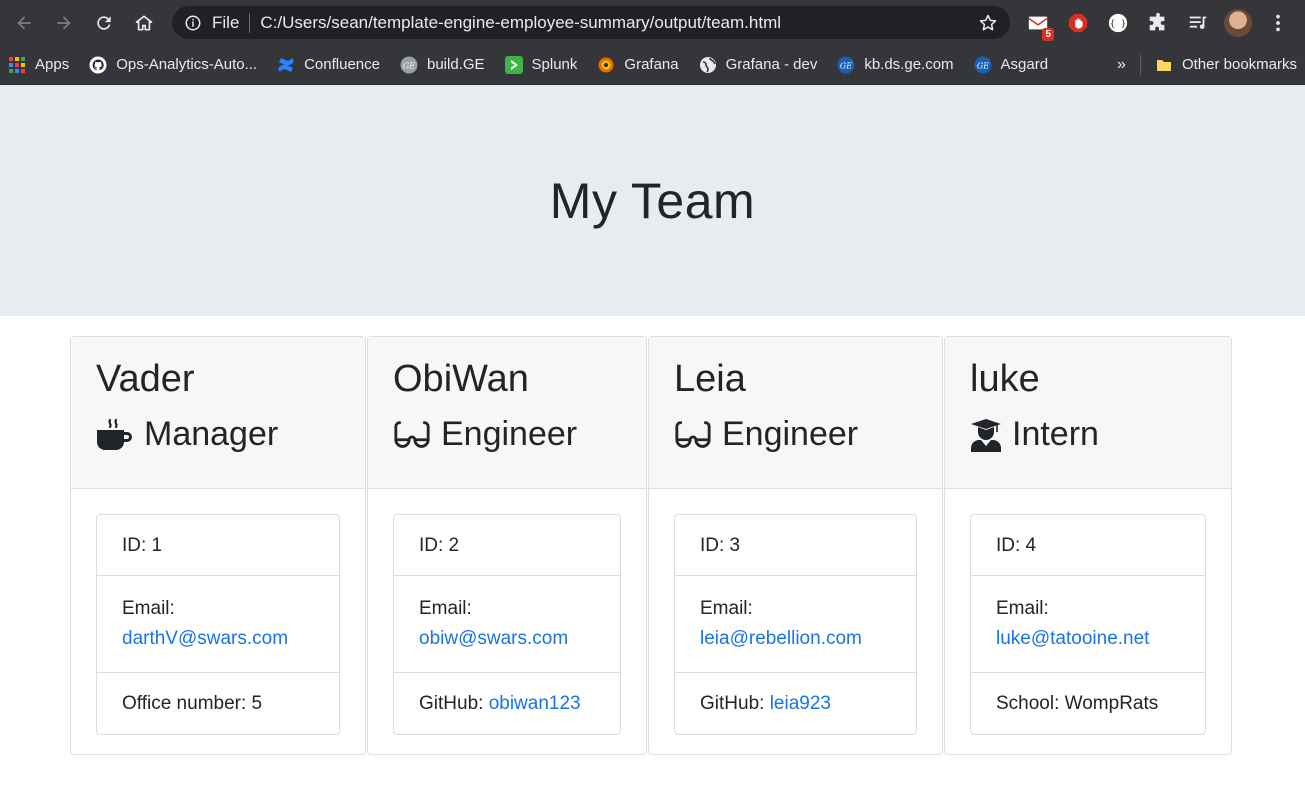 This screenshot has height=812, width=1305. What do you see at coordinates (38, 65) in the screenshot?
I see `bookmark-apps: Apps` at bounding box center [38, 65].